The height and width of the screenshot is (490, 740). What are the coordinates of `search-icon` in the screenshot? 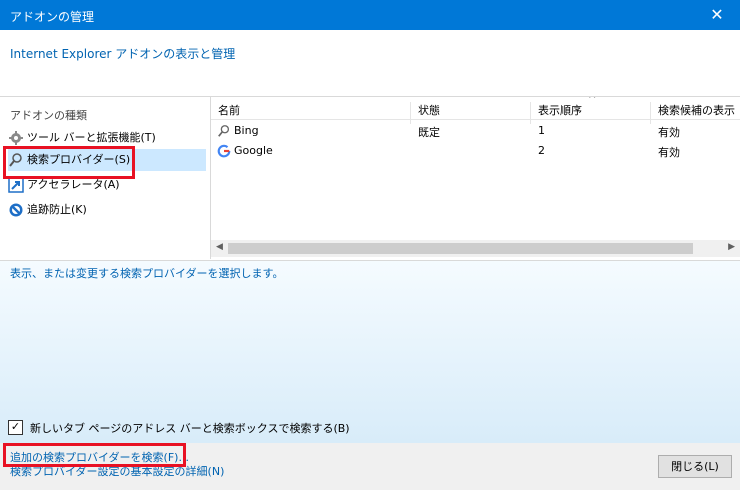 It's located at (224, 131).